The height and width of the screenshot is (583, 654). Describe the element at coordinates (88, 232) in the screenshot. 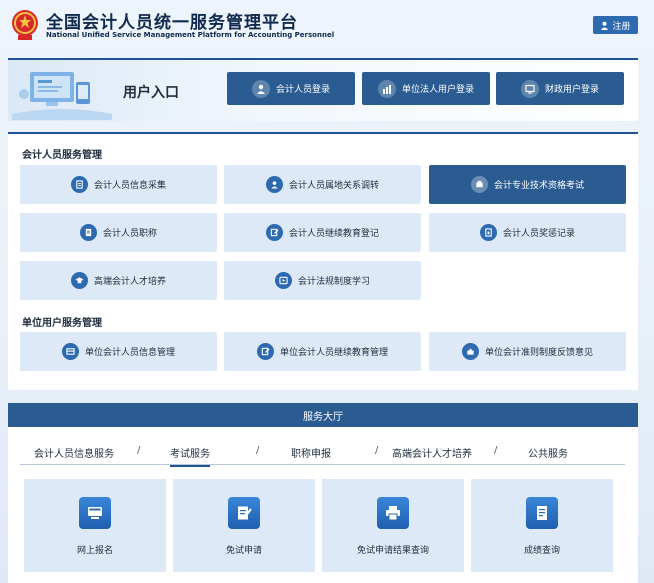

I see `document-icon` at that location.